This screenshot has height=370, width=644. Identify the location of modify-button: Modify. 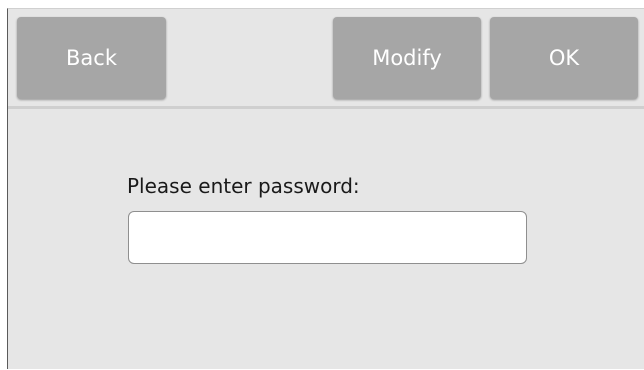
(407, 58).